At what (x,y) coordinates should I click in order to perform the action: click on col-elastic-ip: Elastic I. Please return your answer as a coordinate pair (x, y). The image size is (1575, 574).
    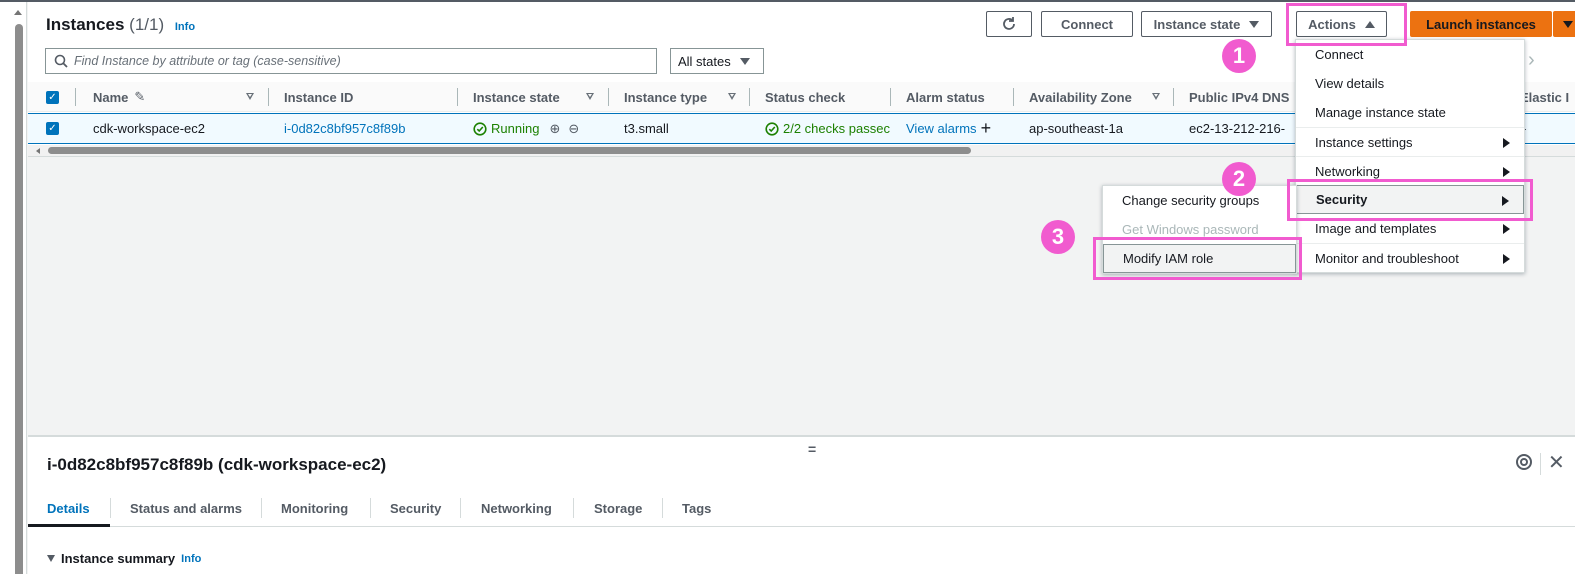
    Looking at the image, I should click on (1544, 97).